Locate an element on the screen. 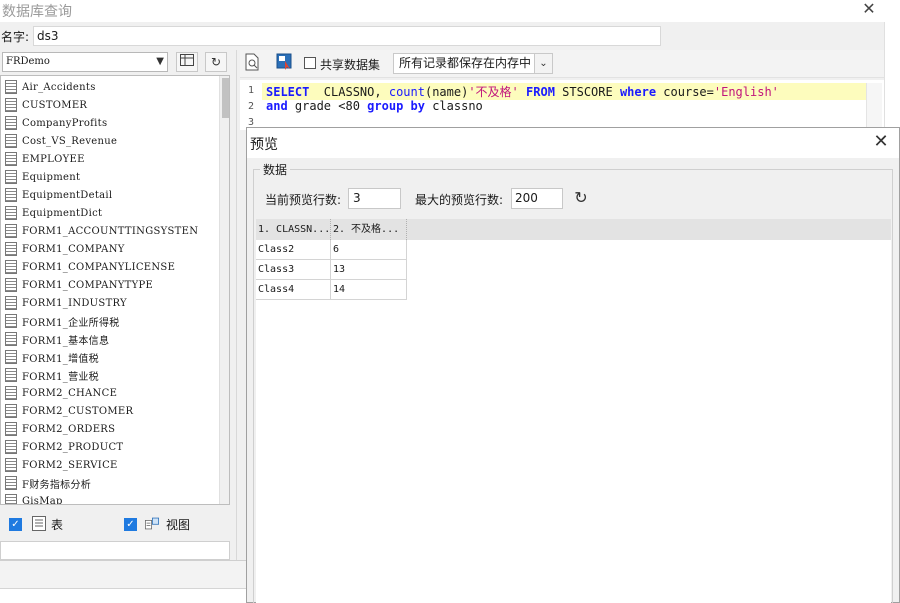 Image resolution: width=900 pixels, height=603 pixels. table-checkbox: ✓ is located at coordinates (15, 524).